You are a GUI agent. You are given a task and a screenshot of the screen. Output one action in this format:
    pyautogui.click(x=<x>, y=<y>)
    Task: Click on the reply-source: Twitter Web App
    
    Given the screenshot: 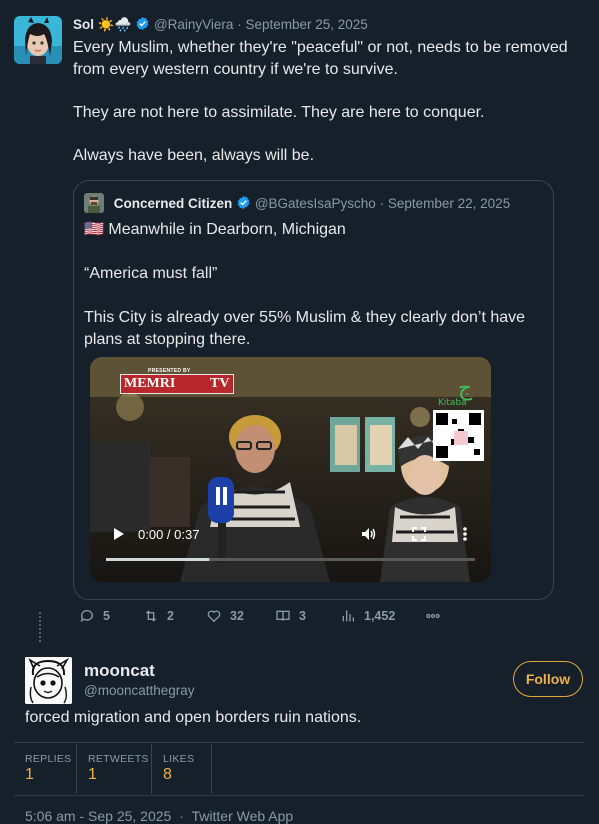 What is the action you would take?
    pyautogui.click(x=242, y=816)
    